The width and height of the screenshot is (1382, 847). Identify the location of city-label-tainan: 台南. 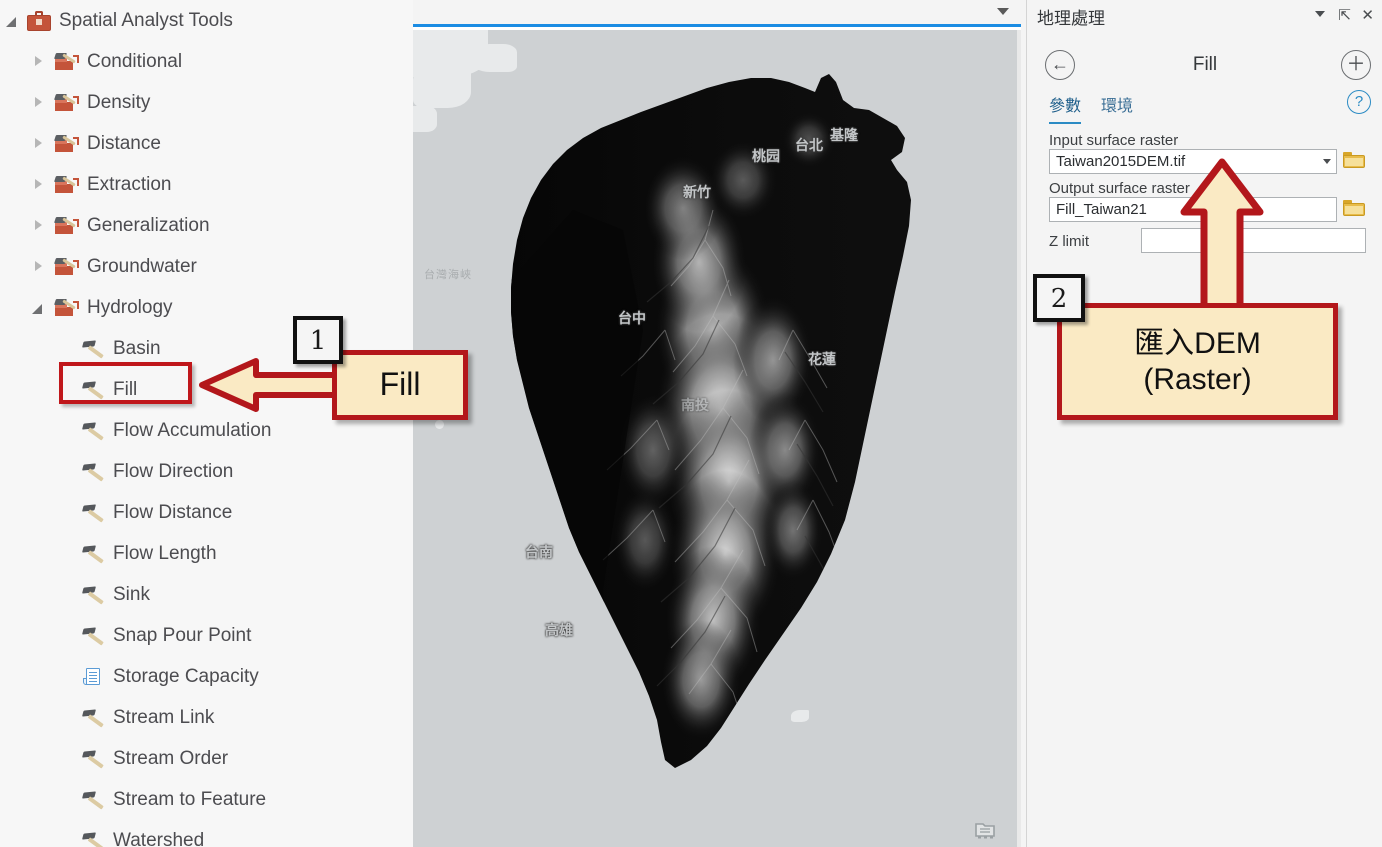
(539, 553).